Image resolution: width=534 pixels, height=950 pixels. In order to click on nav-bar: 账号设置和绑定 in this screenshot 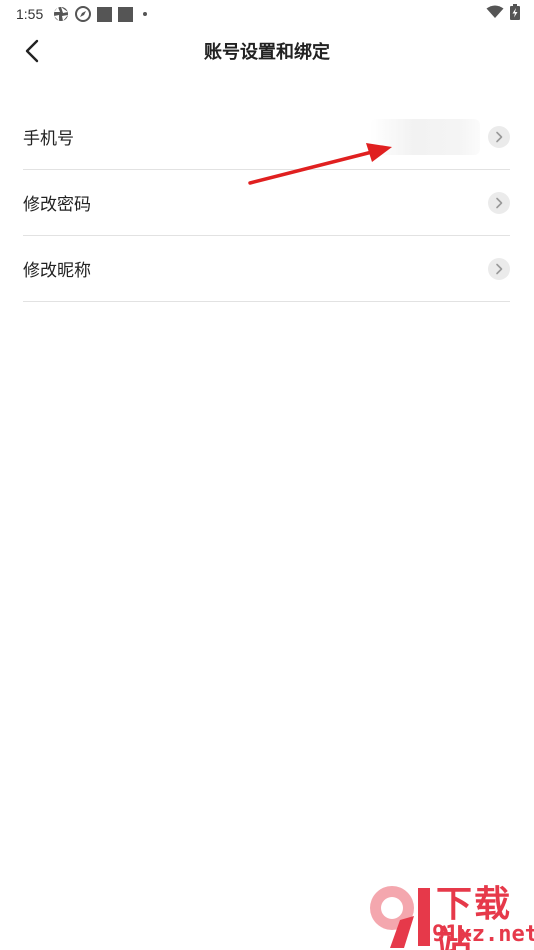, I will do `click(267, 51)`.